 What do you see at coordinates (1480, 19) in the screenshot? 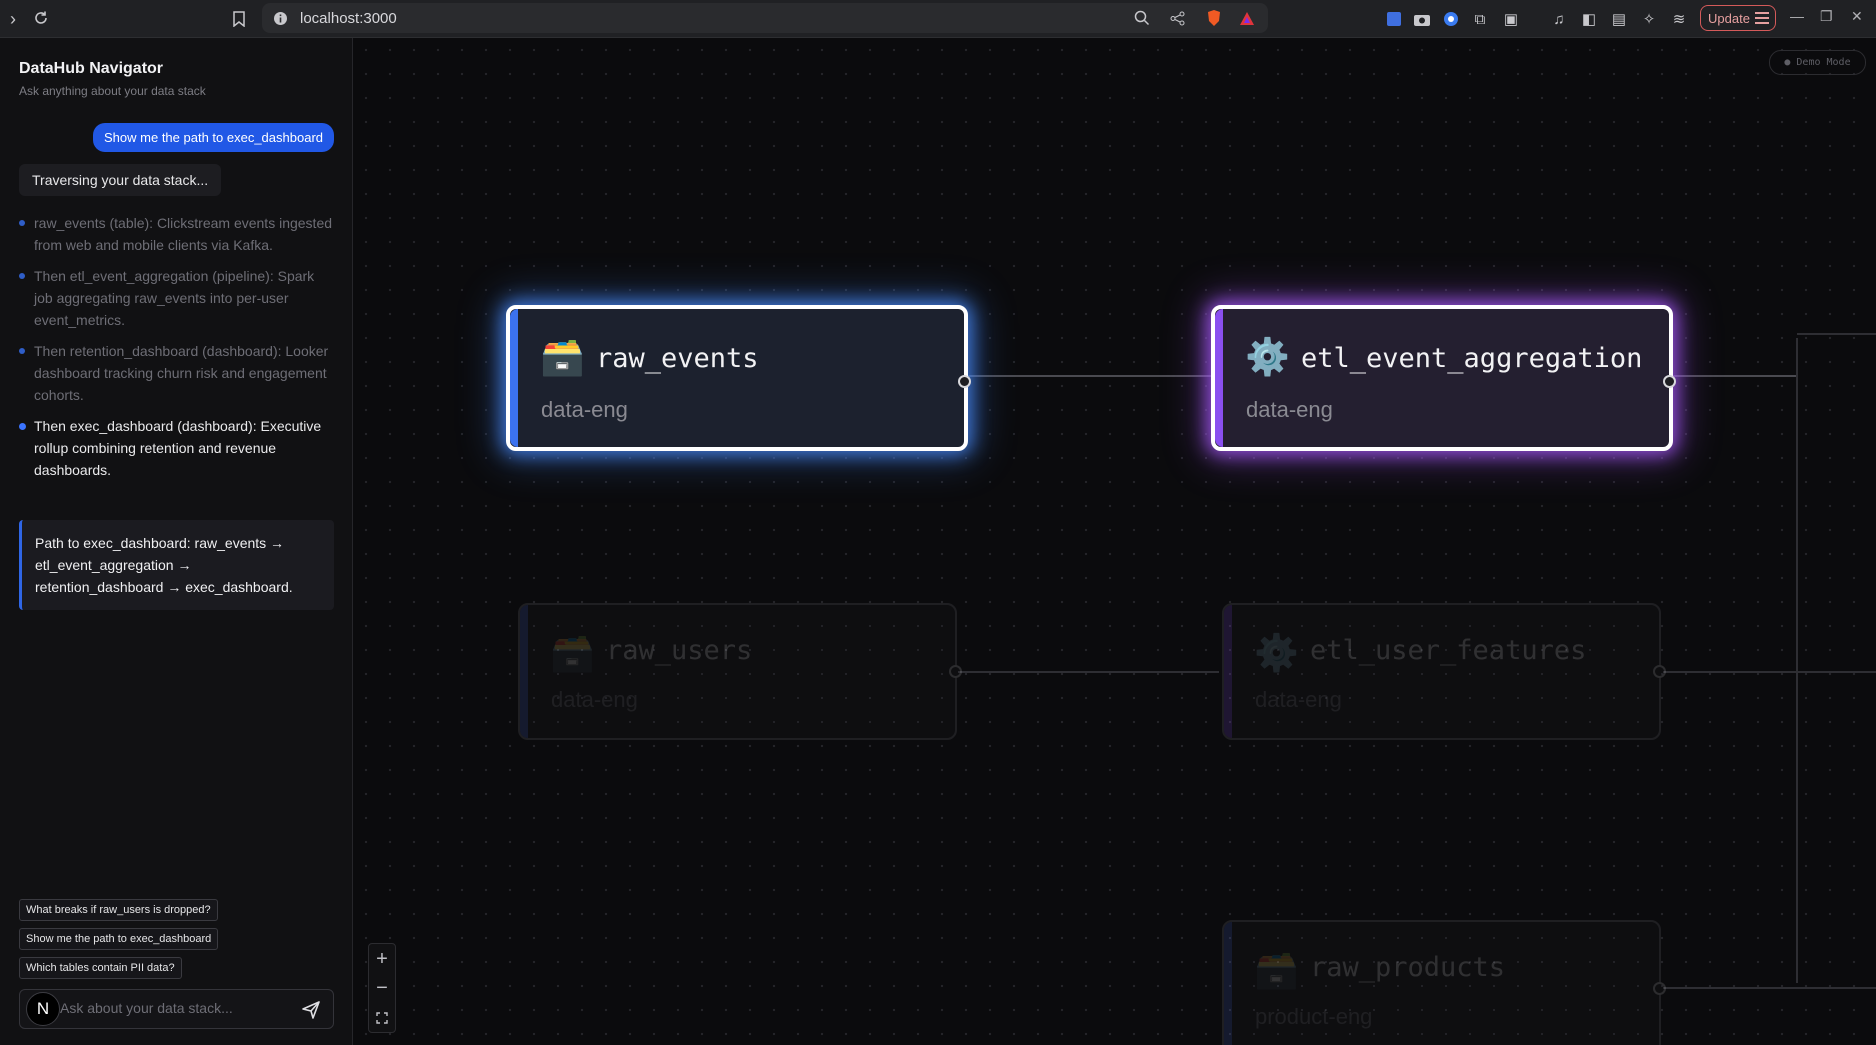
I see `extensions-puzzle-icon: ⧉` at bounding box center [1480, 19].